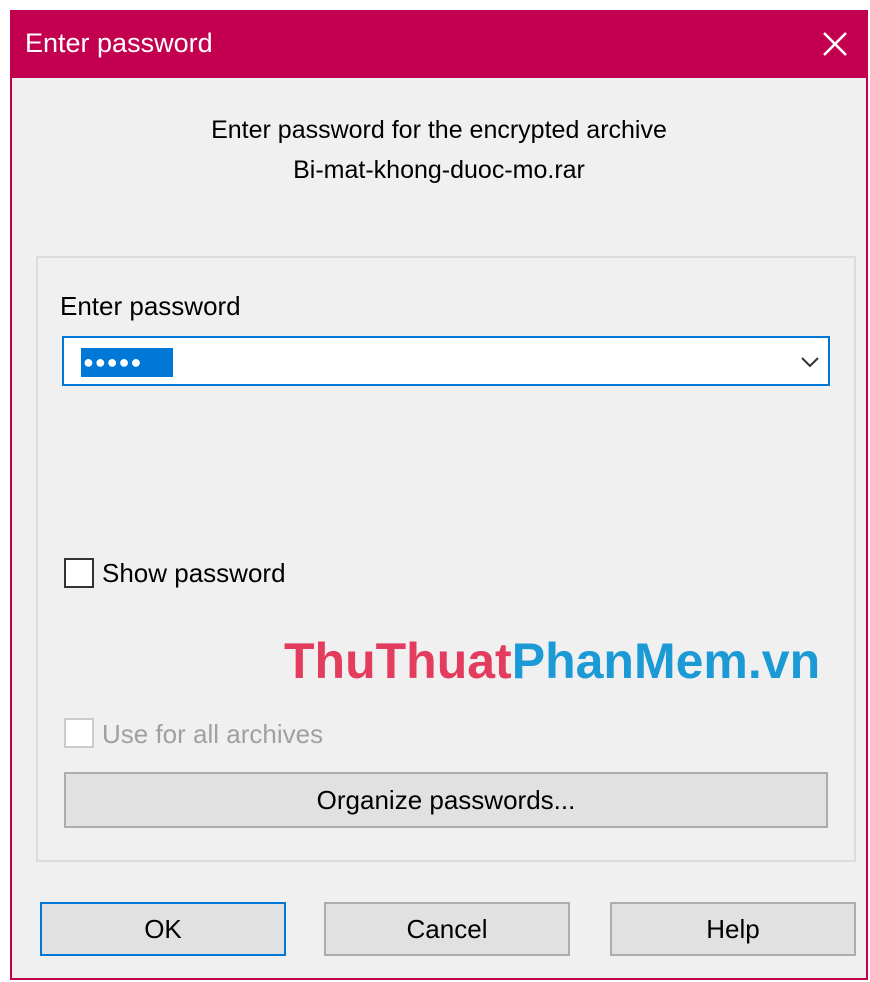 This screenshot has width=870, height=982. I want to click on use-for-all-label: Use for all archives, so click(213, 734).